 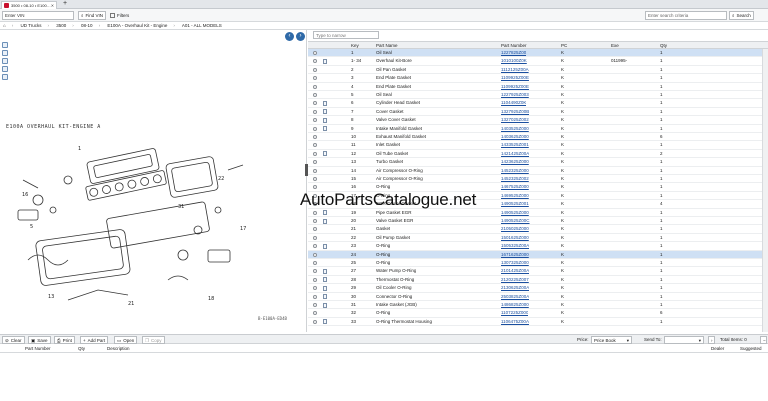 What do you see at coordinates (346, 35) in the screenshot?
I see `type-to-narrow-input: Type to narrow` at bounding box center [346, 35].